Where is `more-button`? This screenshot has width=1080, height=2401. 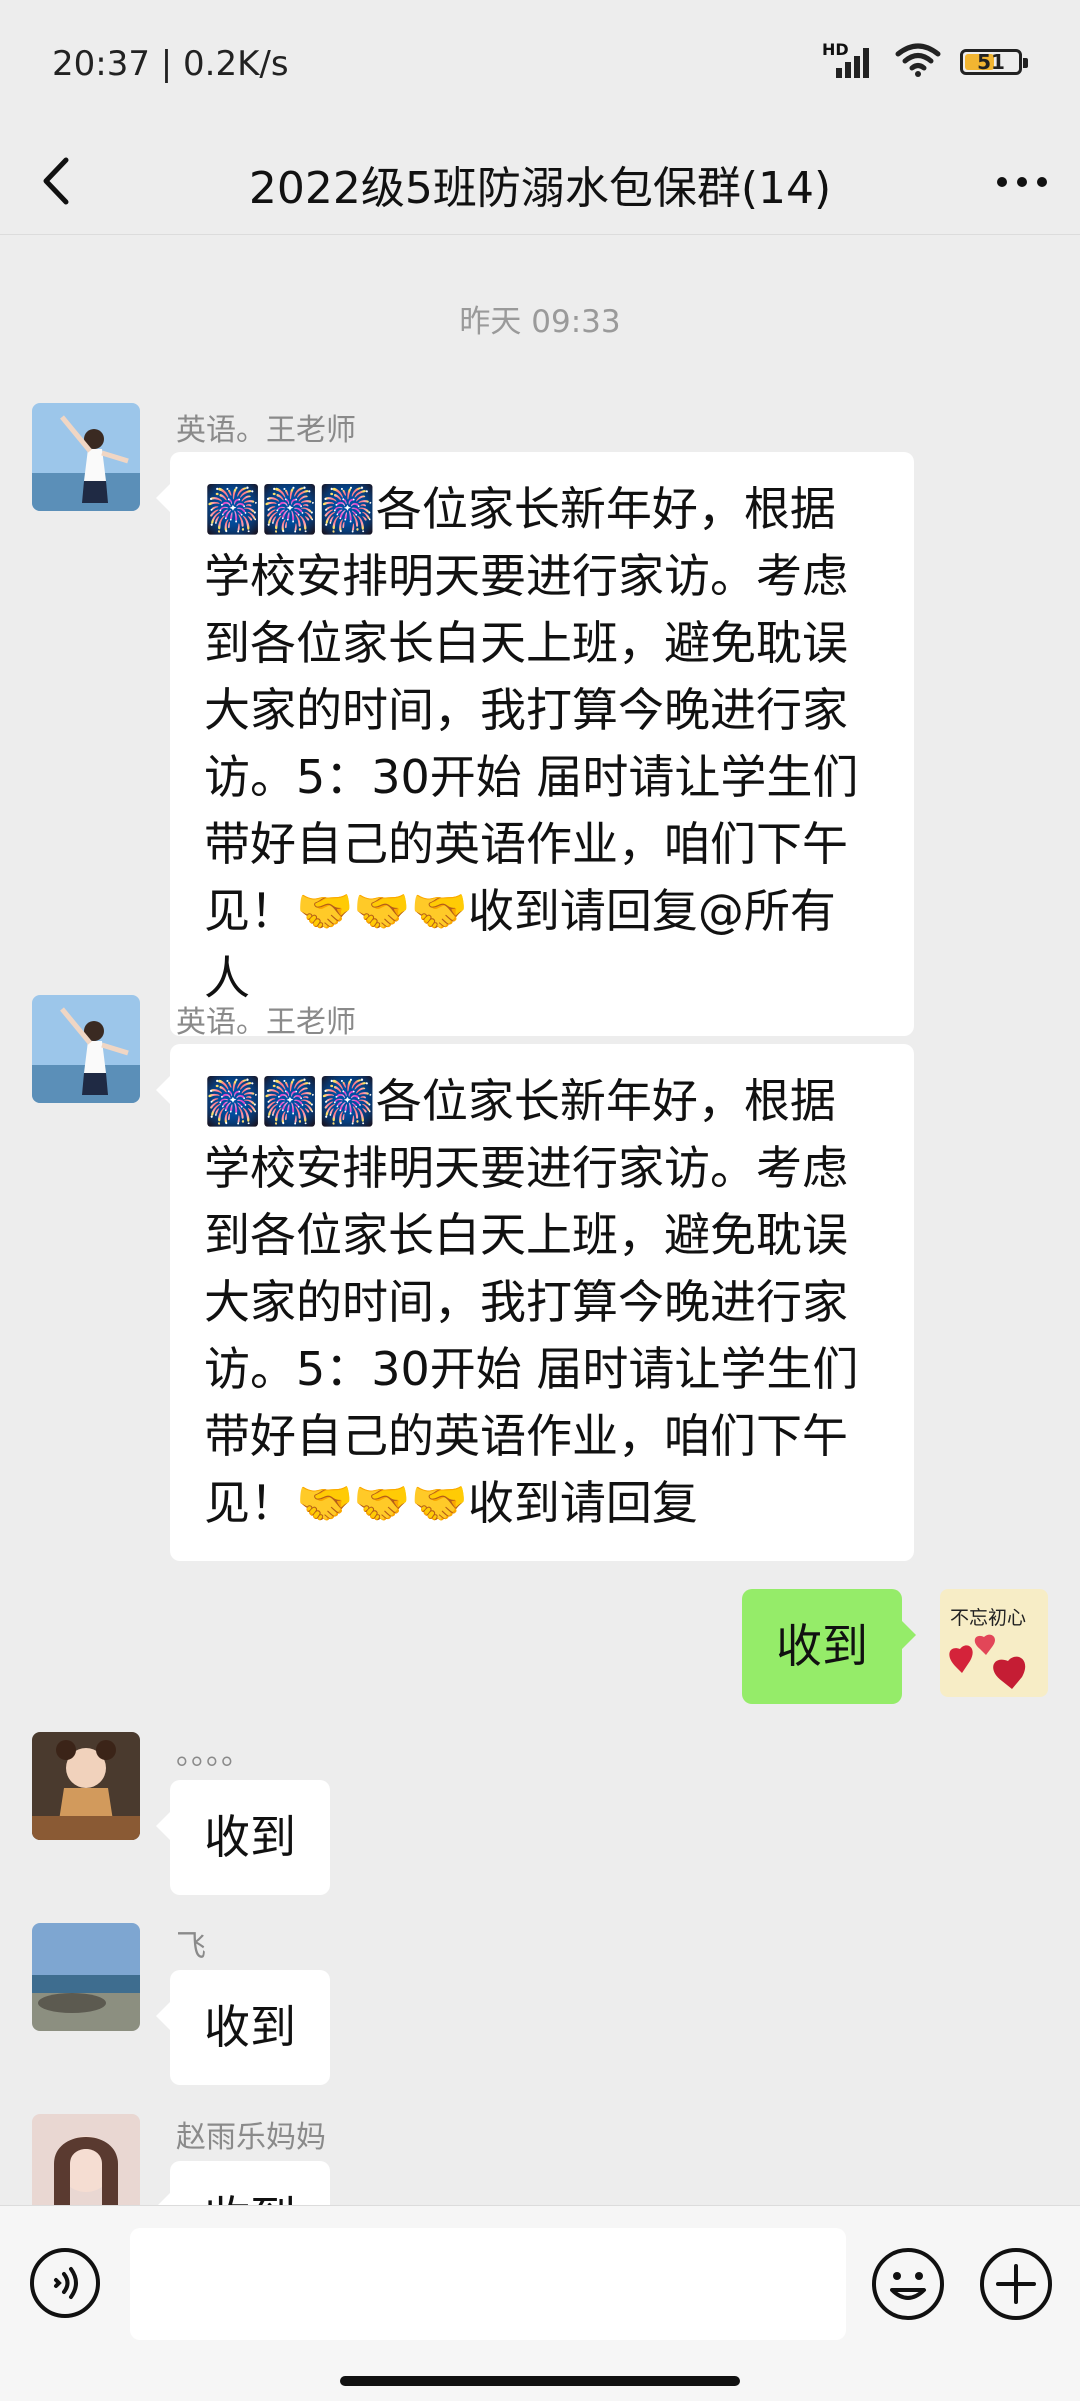
more-button is located at coordinates (1022, 182).